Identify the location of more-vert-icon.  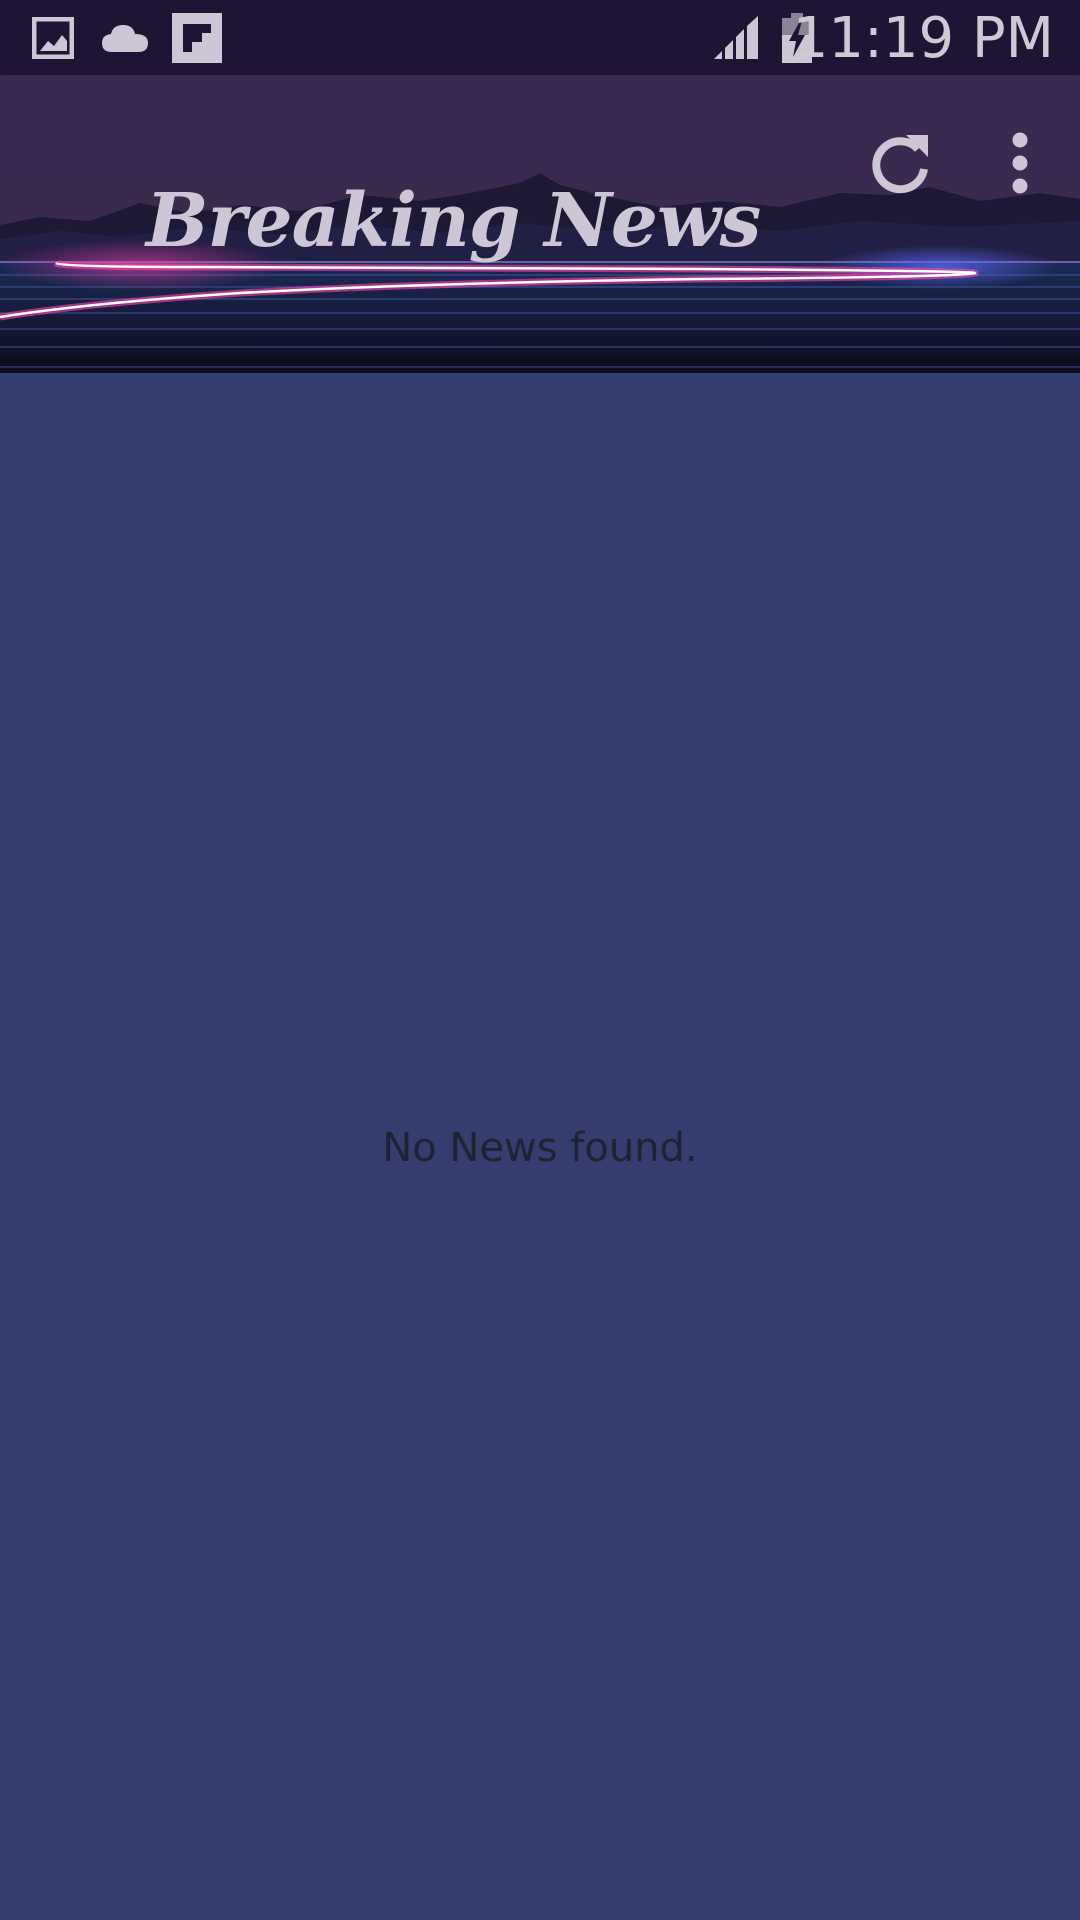
(1020, 165).